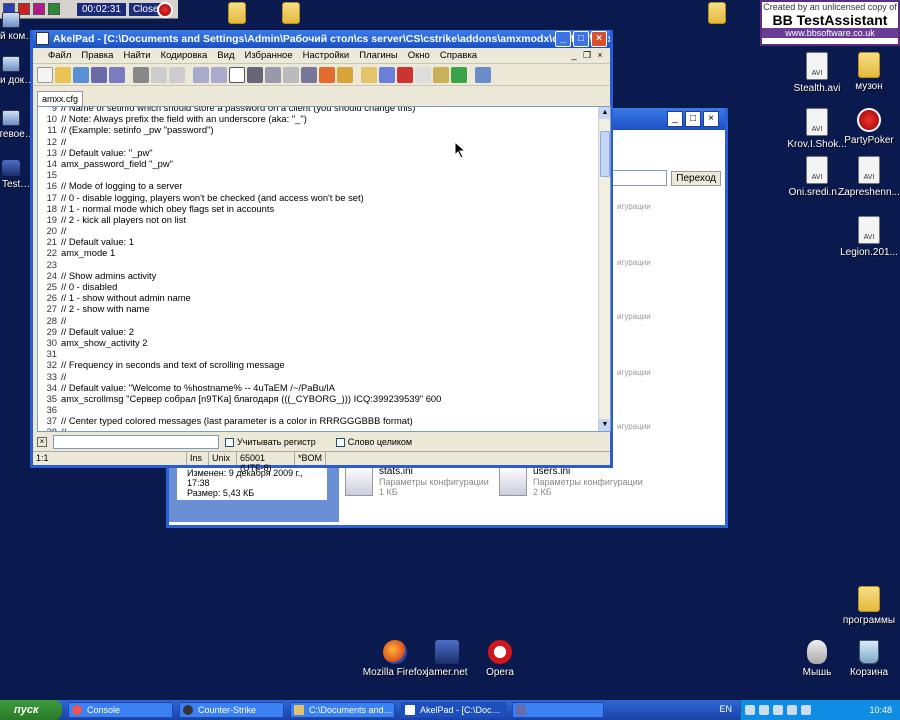 The width and height of the screenshot is (900, 720). What do you see at coordinates (387, 74) in the screenshot?
I see `plugin-icon` at bounding box center [387, 74].